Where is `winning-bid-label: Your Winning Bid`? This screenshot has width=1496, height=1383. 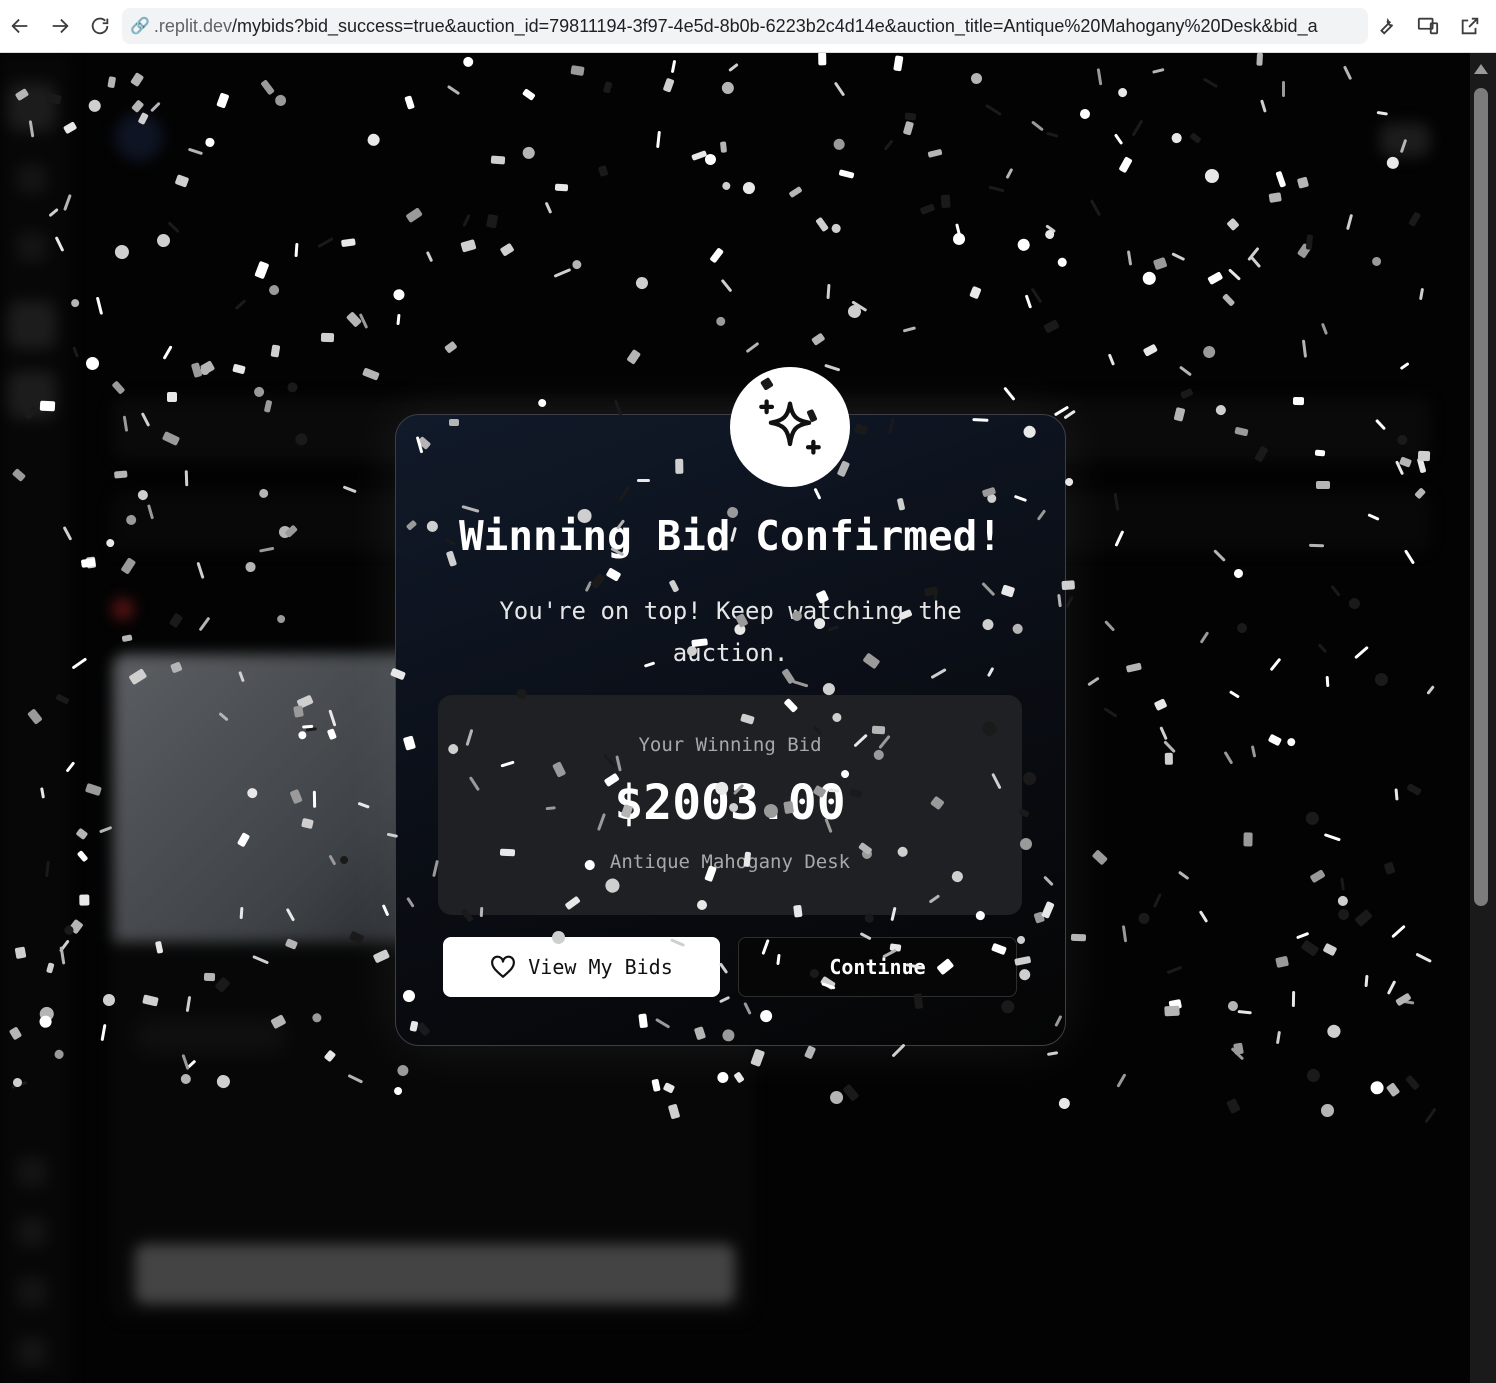
winning-bid-label: Your Winning Bid is located at coordinates (730, 745).